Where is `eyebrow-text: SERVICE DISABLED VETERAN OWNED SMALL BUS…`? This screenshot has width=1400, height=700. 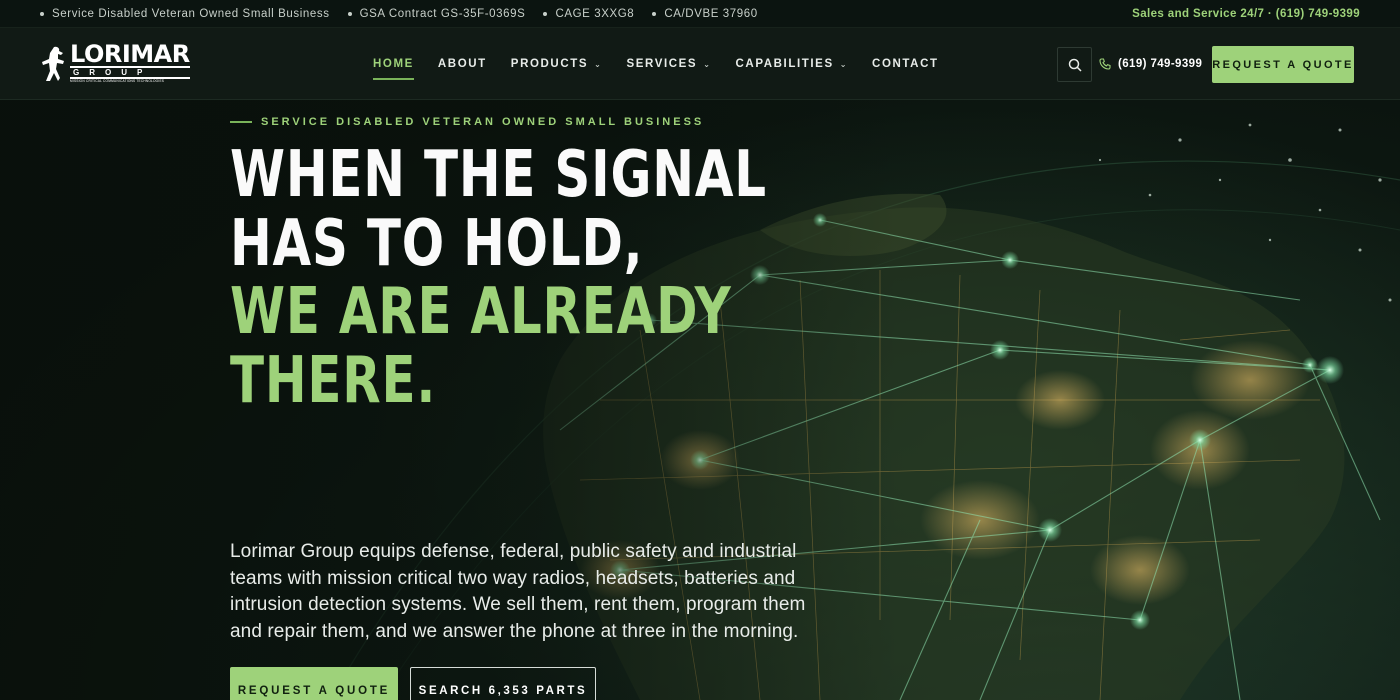 eyebrow-text: SERVICE DISABLED VETERAN OWNED SMALL BUS… is located at coordinates (483, 122).